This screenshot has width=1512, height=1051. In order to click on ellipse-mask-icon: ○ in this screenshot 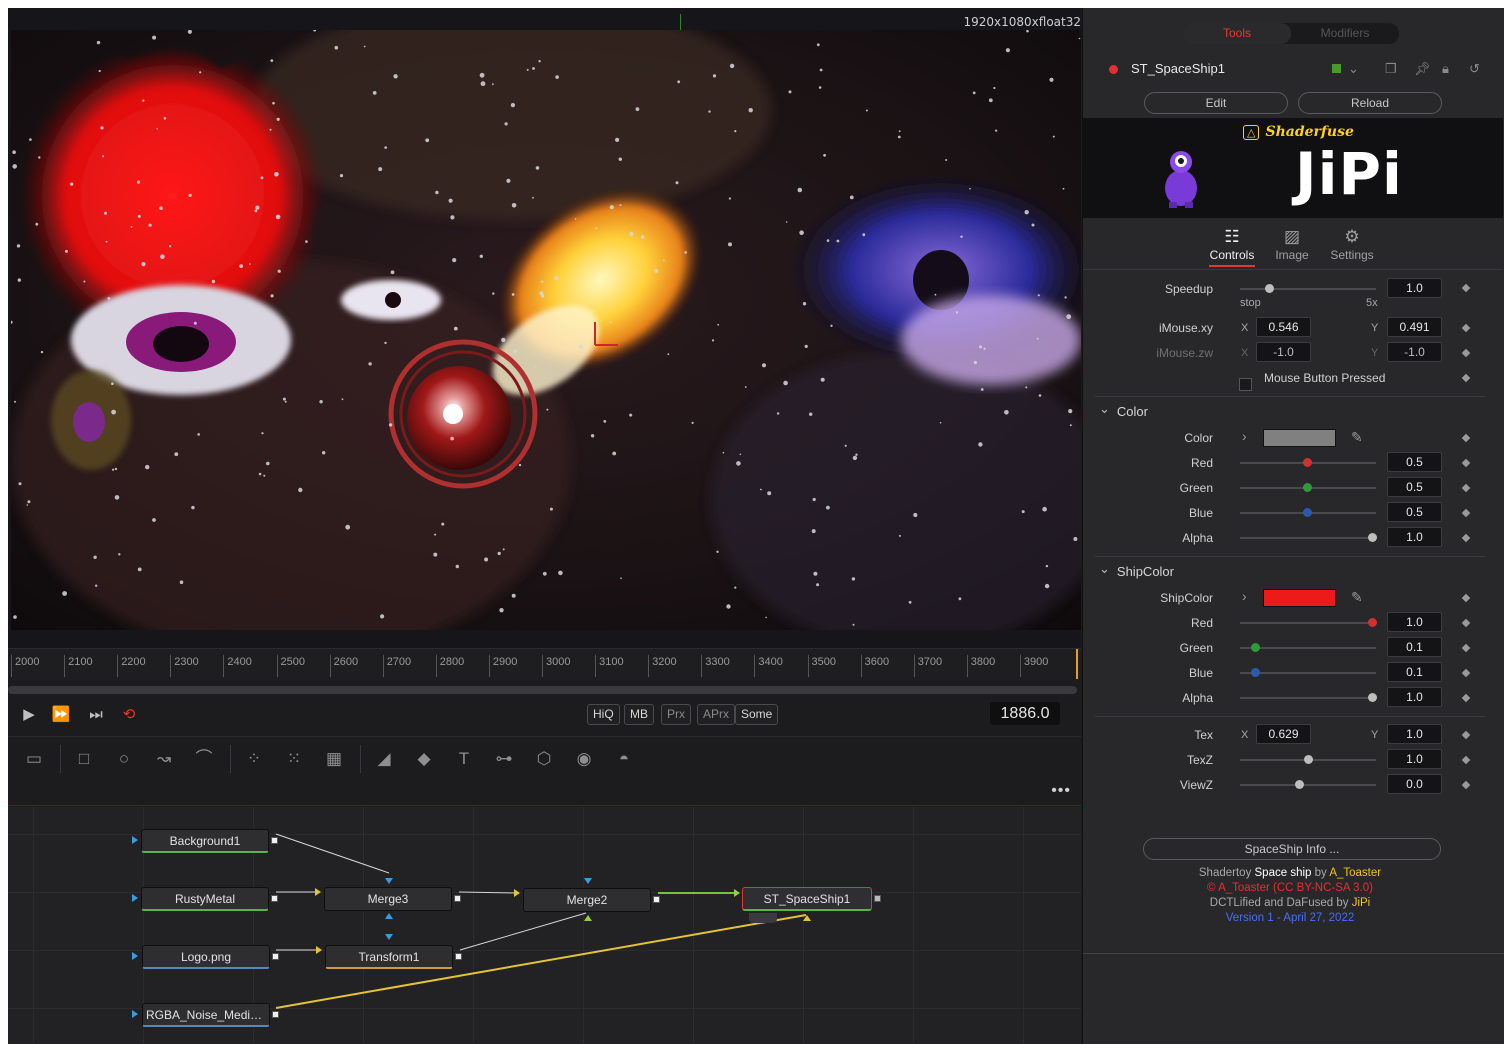, I will do `click(124, 759)`.